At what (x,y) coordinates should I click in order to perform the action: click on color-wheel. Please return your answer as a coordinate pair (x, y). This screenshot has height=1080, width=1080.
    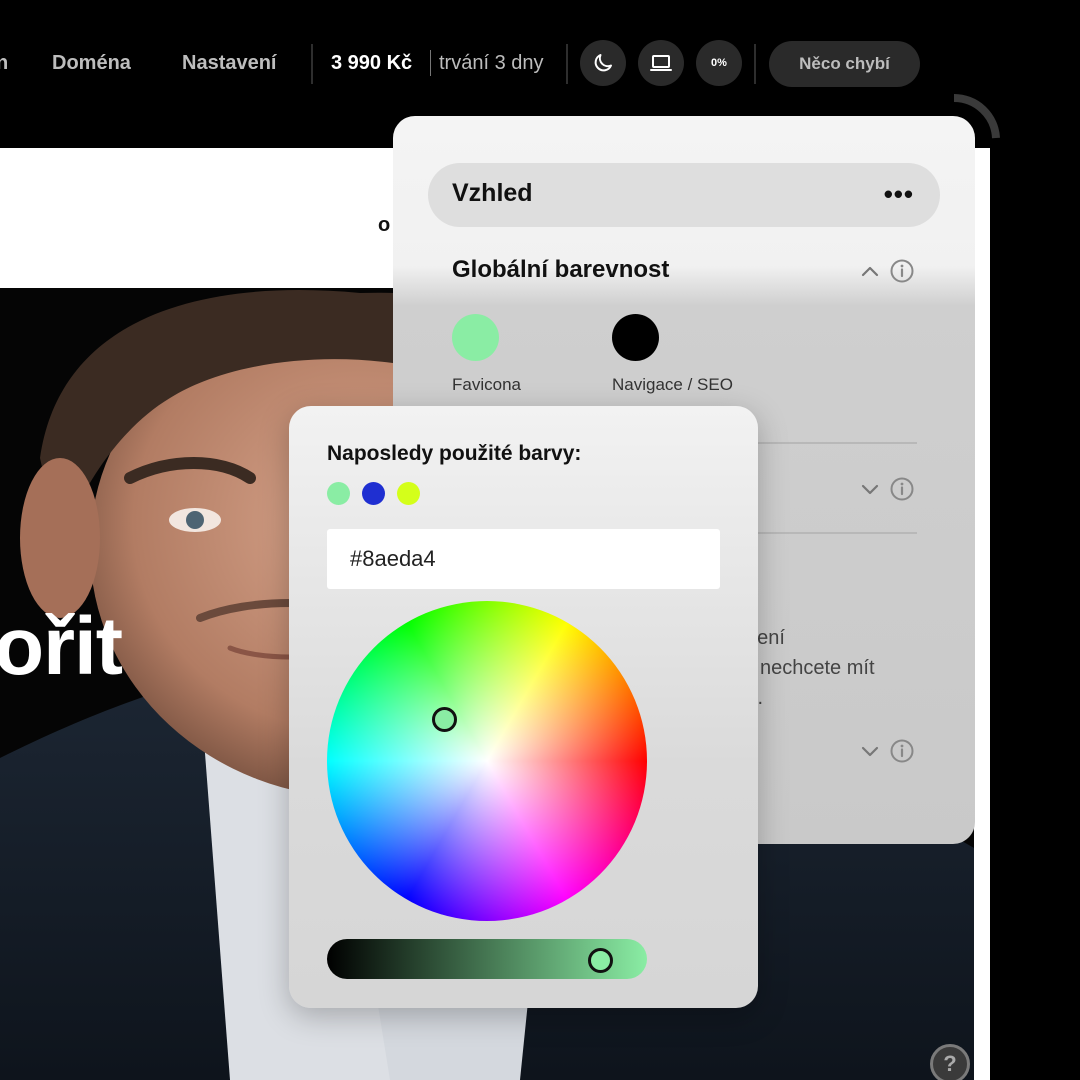
    Looking at the image, I should click on (487, 761).